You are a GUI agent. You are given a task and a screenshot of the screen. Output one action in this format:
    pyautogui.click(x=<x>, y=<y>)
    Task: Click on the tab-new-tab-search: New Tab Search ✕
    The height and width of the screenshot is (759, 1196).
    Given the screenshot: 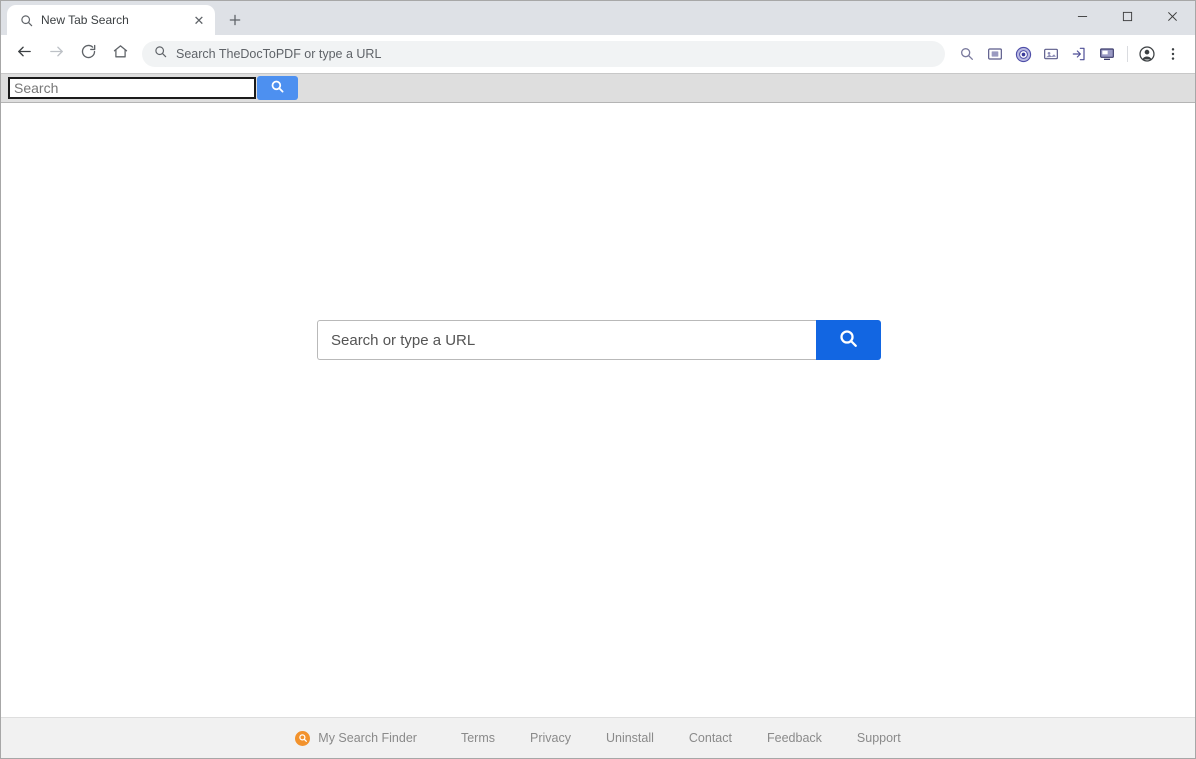 What is the action you would take?
    pyautogui.click(x=111, y=20)
    